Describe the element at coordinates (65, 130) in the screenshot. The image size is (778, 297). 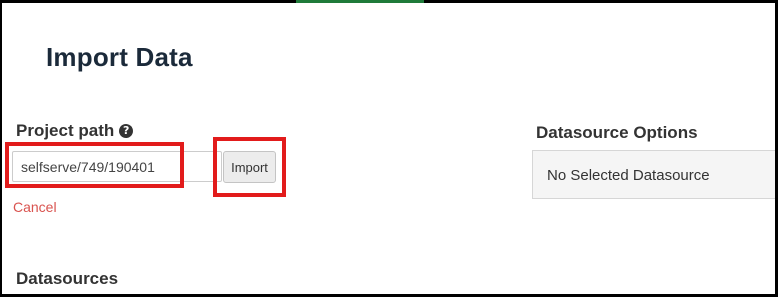
I see `project-path-label: Project path` at that location.